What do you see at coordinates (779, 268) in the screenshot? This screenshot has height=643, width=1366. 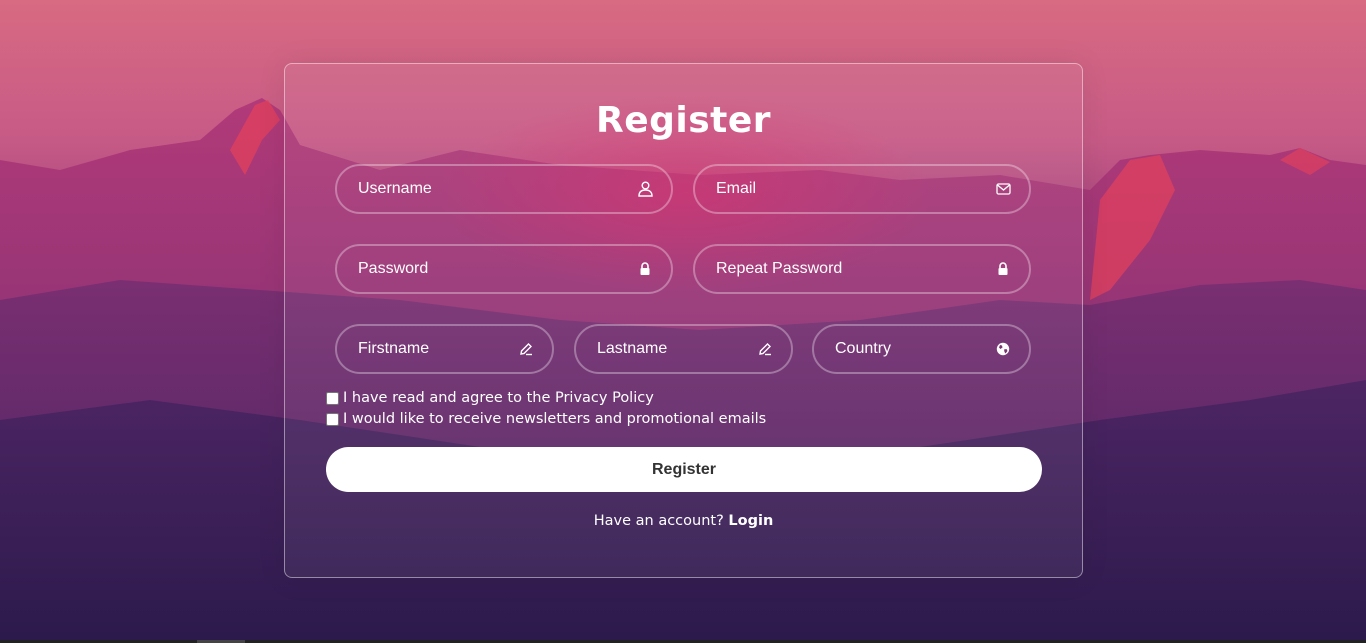 I see `repeat-password-placeholder: Repeat Password` at bounding box center [779, 268].